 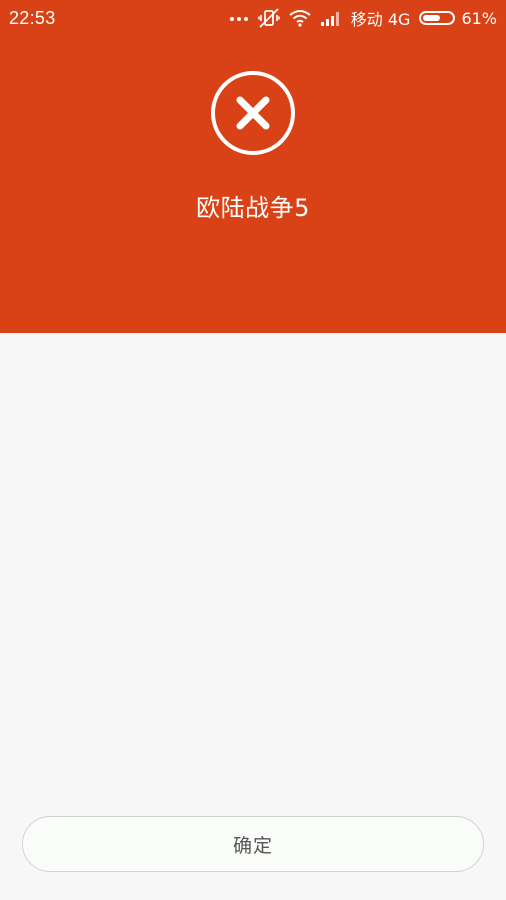 I want to click on signal-icon, so click(x=331, y=18).